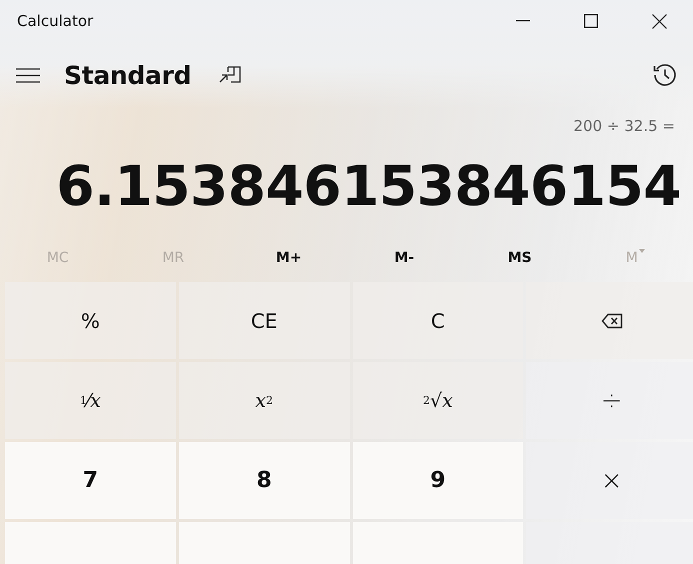  Describe the element at coordinates (659, 21) in the screenshot. I see `close-icon` at that location.